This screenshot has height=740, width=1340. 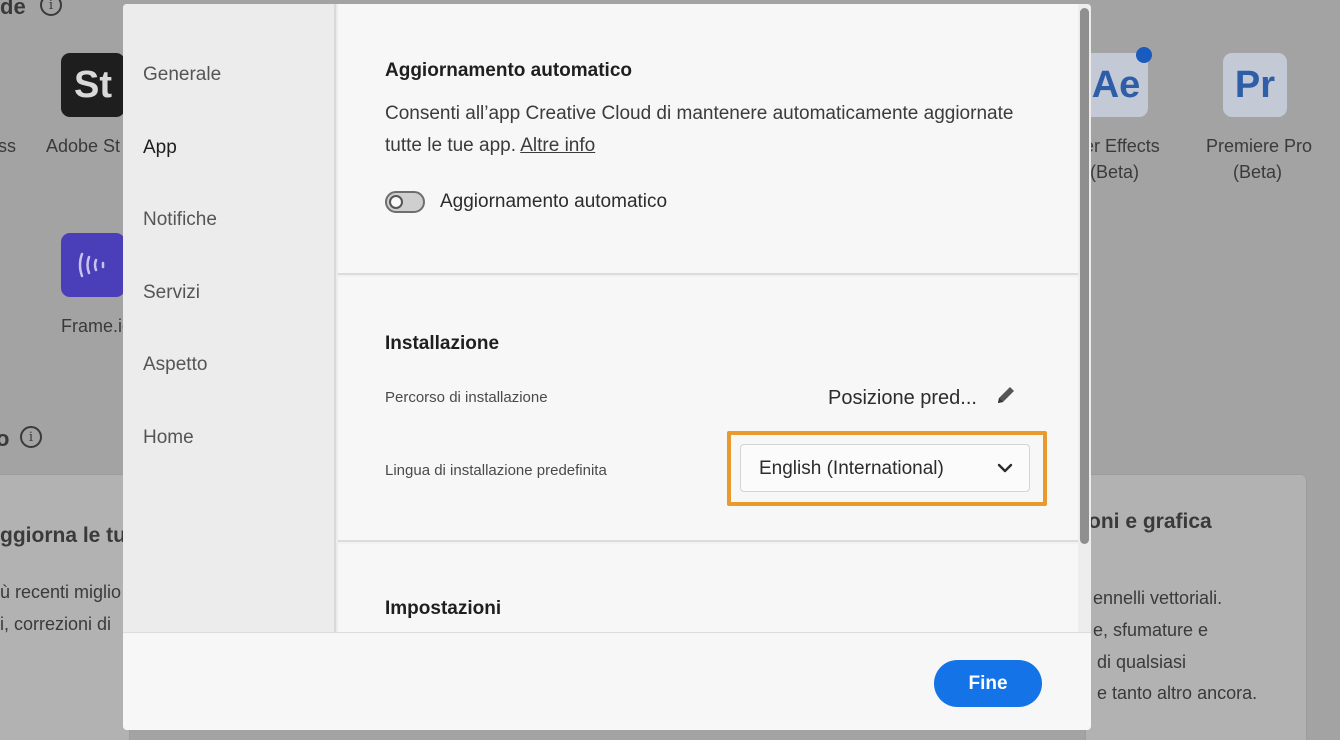 I want to click on install-path-label: Percorso di installazione, so click(x=466, y=397).